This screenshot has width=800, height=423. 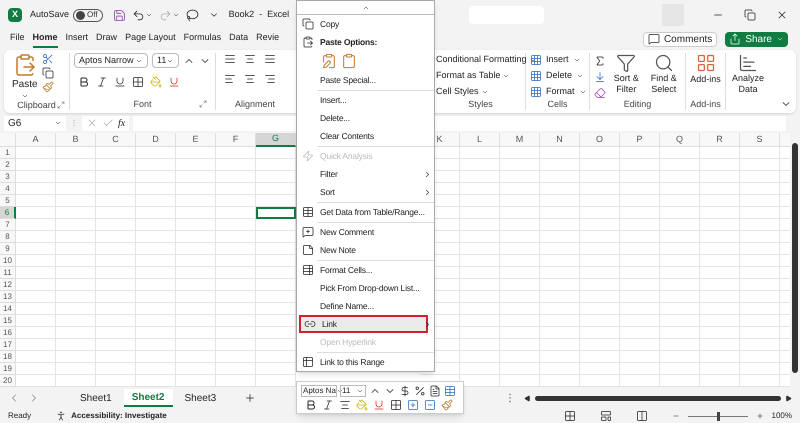 What do you see at coordinates (250, 79) in the screenshot?
I see `align-center-icon` at bounding box center [250, 79].